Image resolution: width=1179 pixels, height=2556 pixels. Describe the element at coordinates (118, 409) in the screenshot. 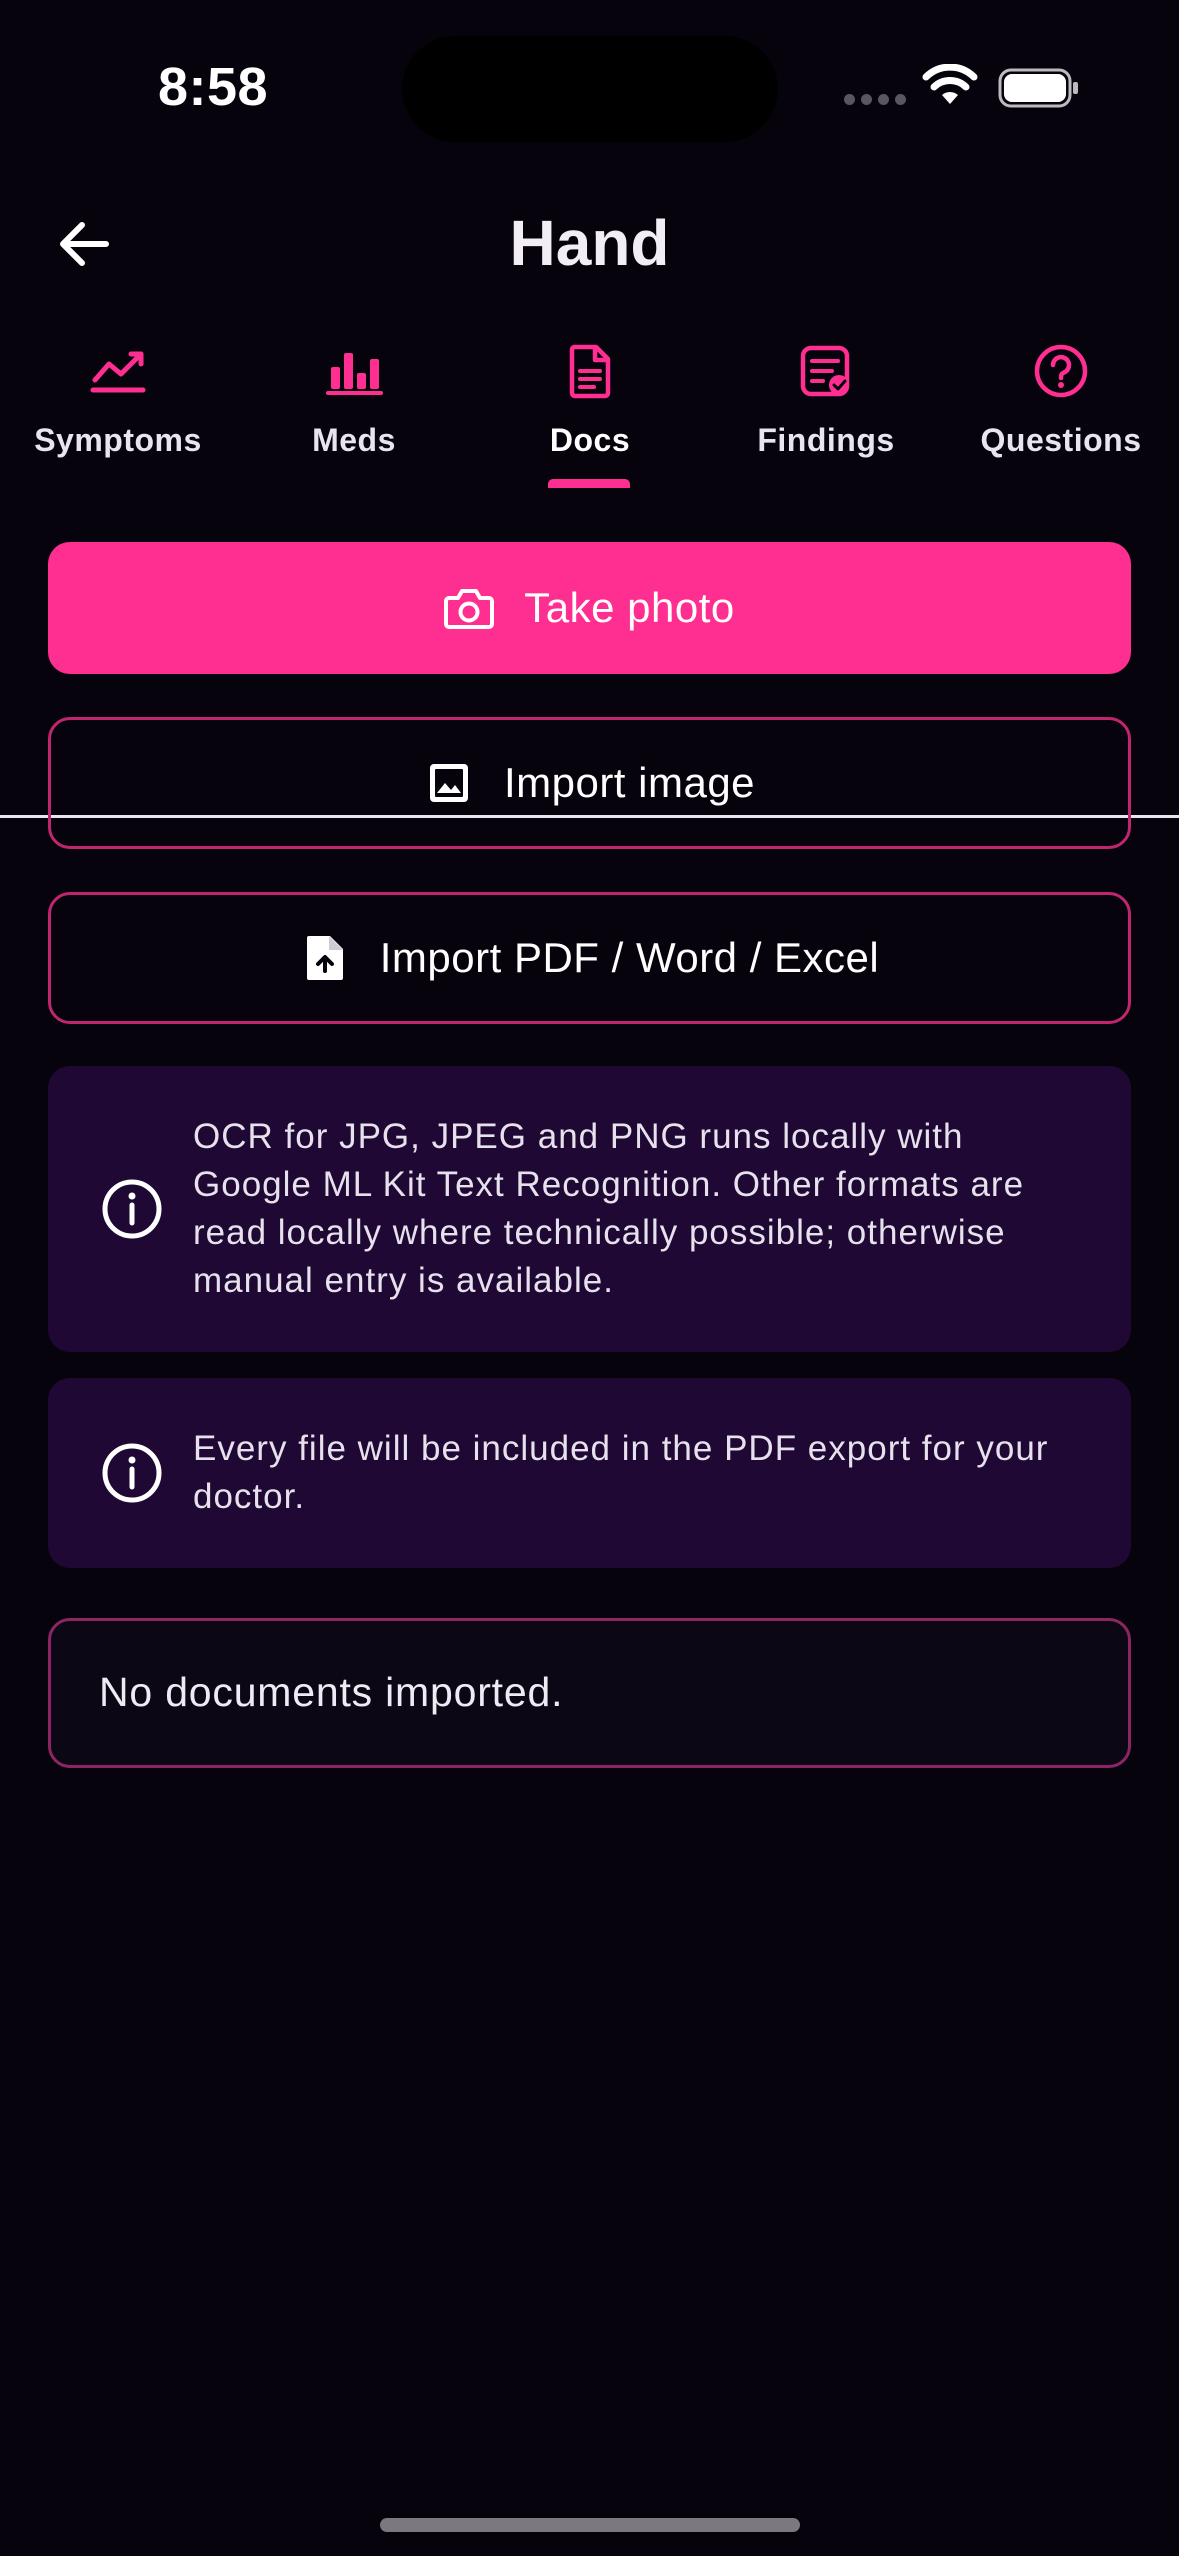

I see `tab-symptoms: Symptoms` at that location.